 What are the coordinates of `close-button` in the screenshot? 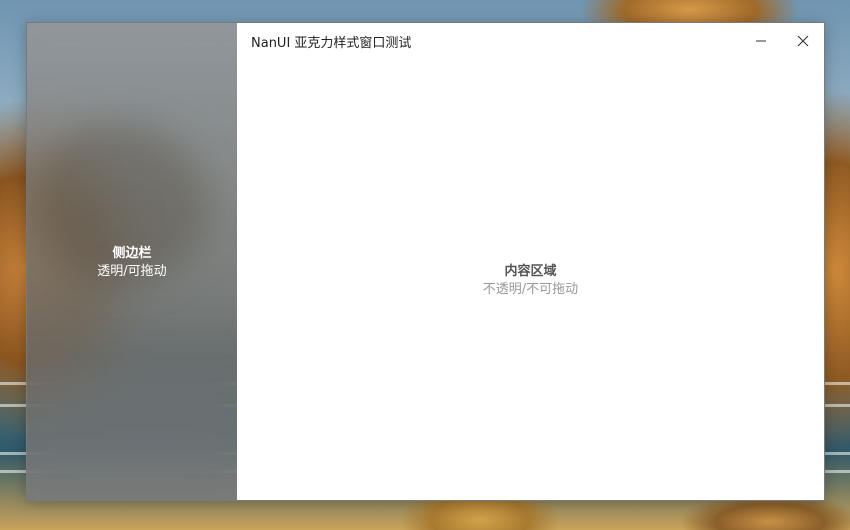 It's located at (803, 41).